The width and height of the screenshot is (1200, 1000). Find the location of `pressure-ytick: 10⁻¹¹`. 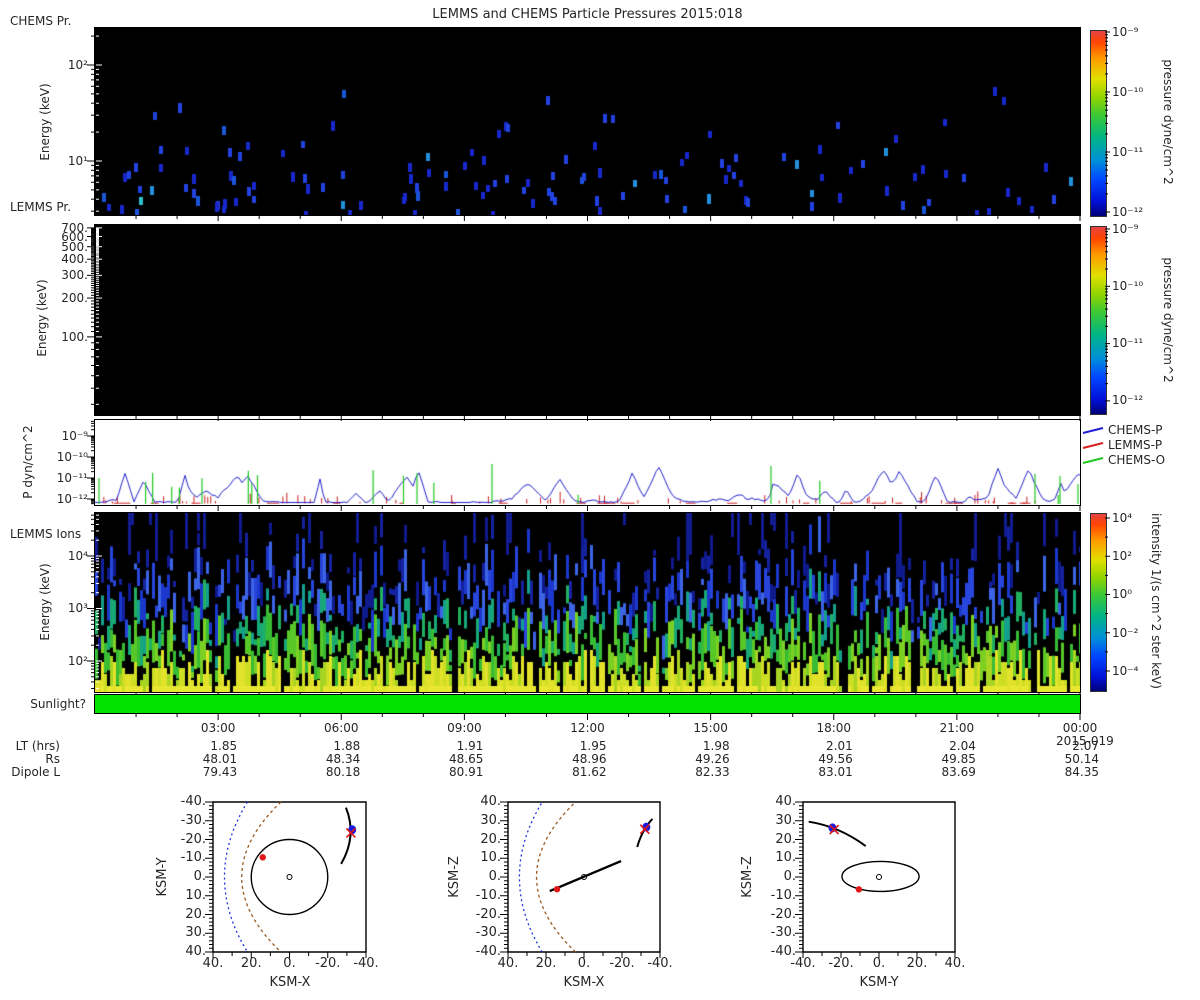

pressure-ytick: 10⁻¹¹ is located at coordinates (72, 478).